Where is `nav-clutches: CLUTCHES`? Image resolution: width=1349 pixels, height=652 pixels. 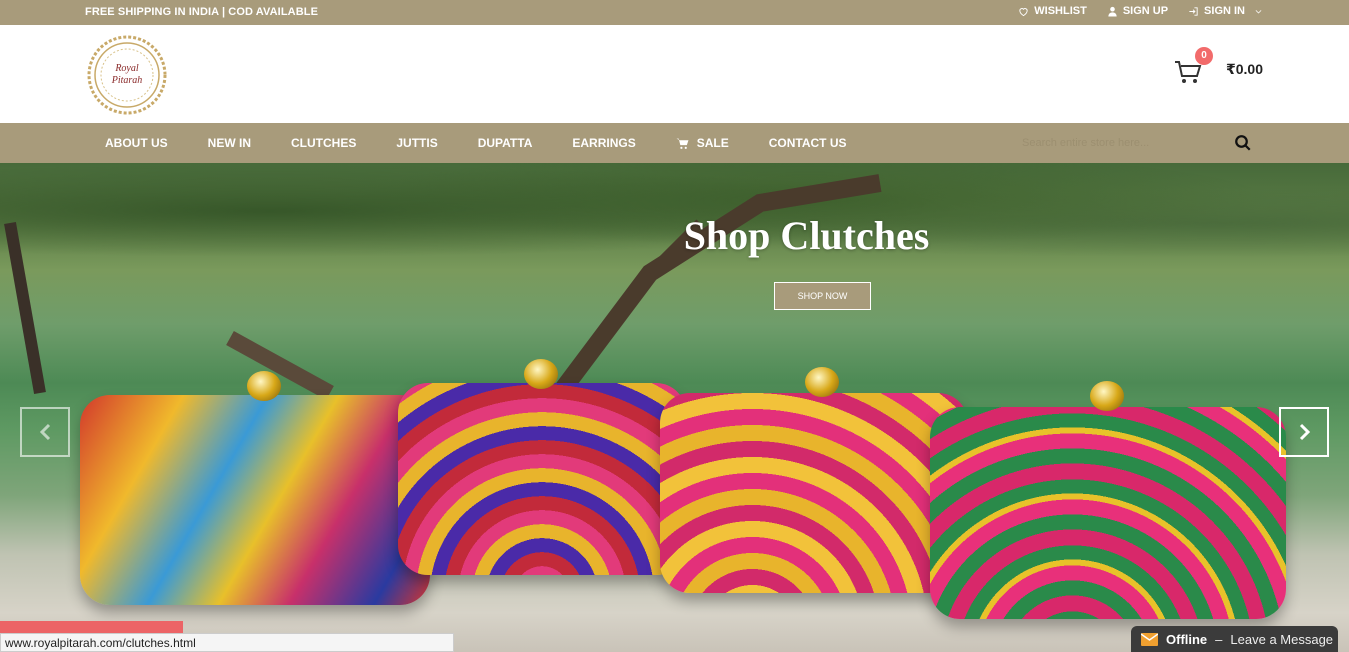
nav-clutches: CLUTCHES is located at coordinates (323, 143).